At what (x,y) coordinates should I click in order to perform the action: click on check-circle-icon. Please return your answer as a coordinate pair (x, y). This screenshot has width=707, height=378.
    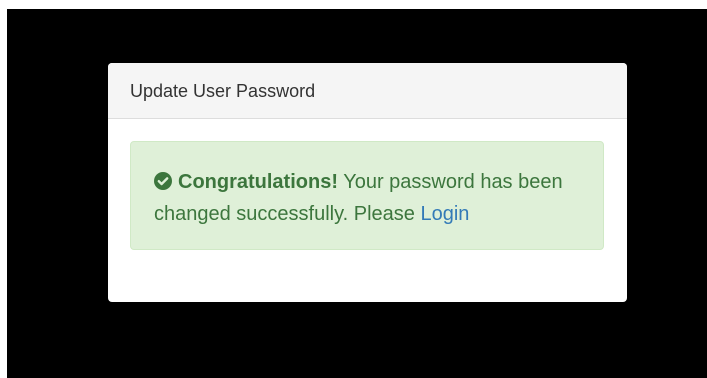
    Looking at the image, I should click on (163, 179).